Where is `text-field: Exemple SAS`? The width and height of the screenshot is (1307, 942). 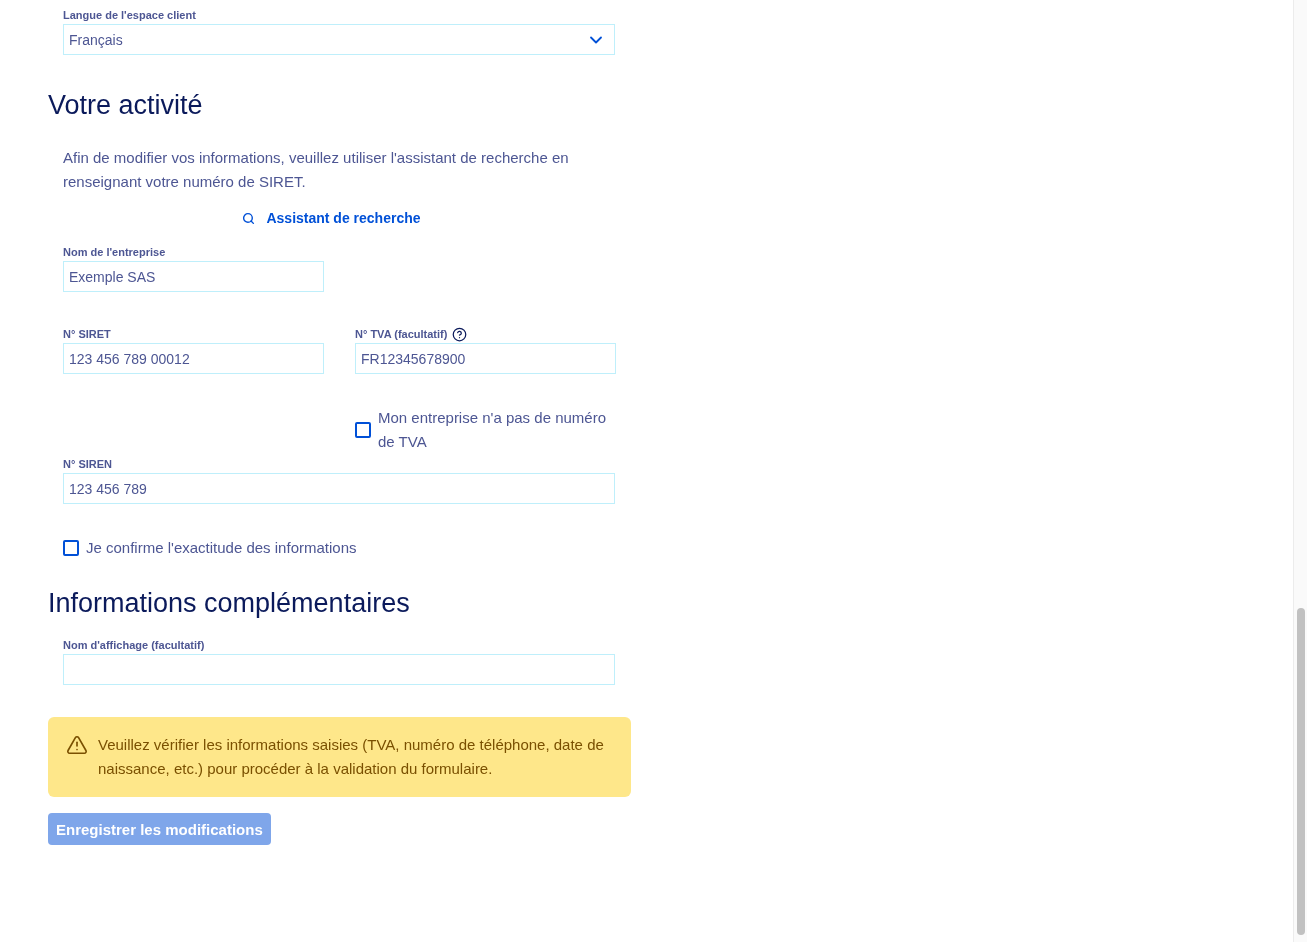
text-field: Exemple SAS is located at coordinates (193, 276).